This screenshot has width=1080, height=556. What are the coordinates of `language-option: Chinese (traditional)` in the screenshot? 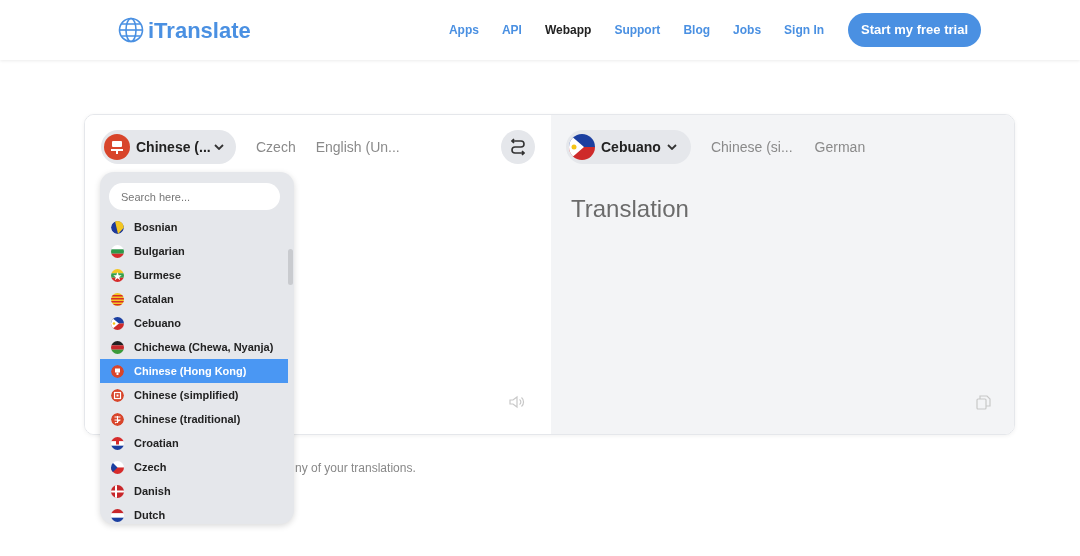 It's located at (194, 419).